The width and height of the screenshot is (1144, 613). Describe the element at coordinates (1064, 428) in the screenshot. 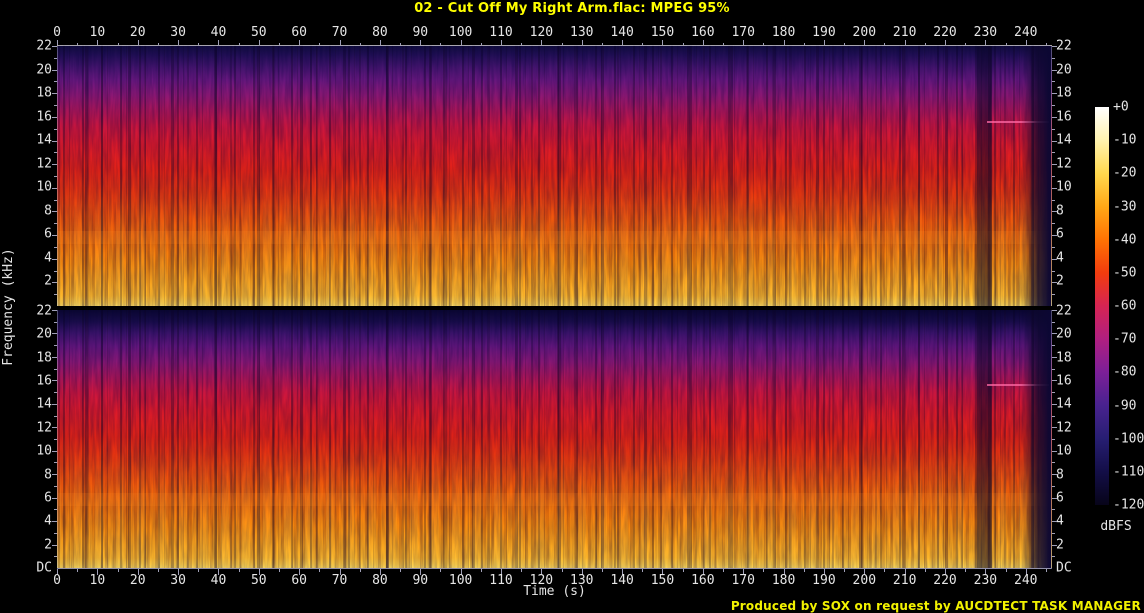

I see `freq-tick-label: 12` at that location.